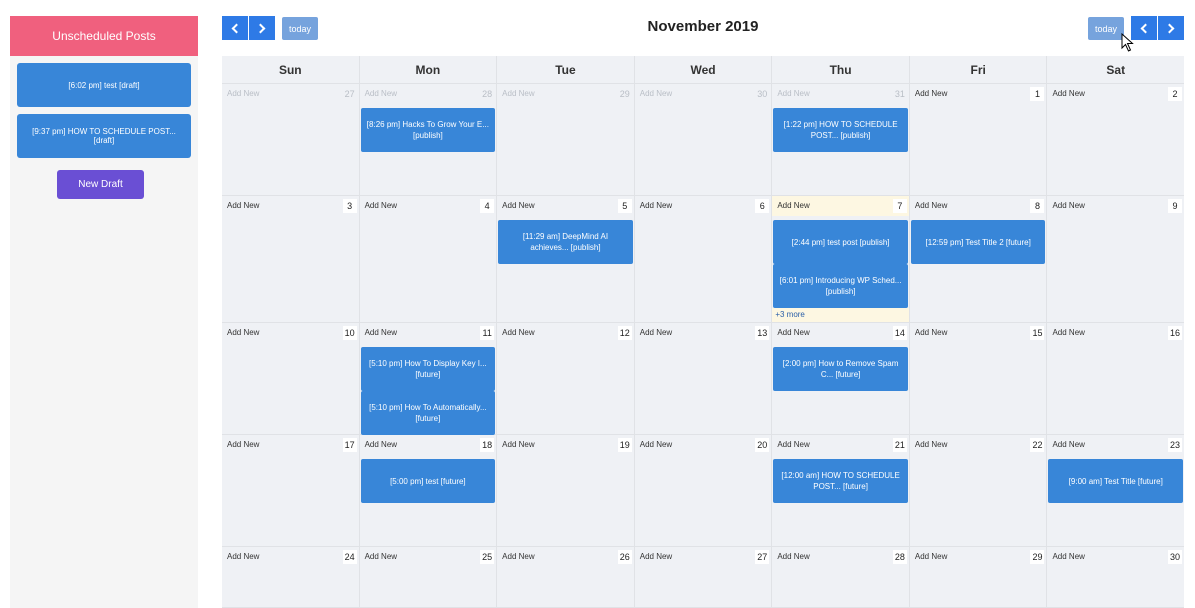  Describe the element at coordinates (100, 184) in the screenshot. I see `new-draft-button: New Draft` at that location.